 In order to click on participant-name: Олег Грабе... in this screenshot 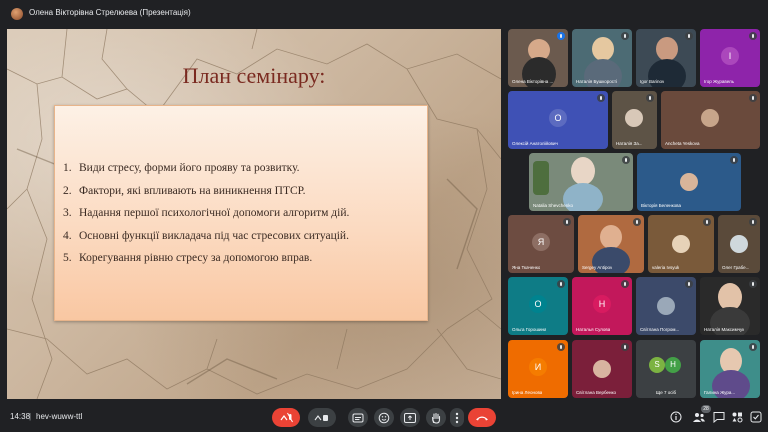, I will do `click(736, 267)`.